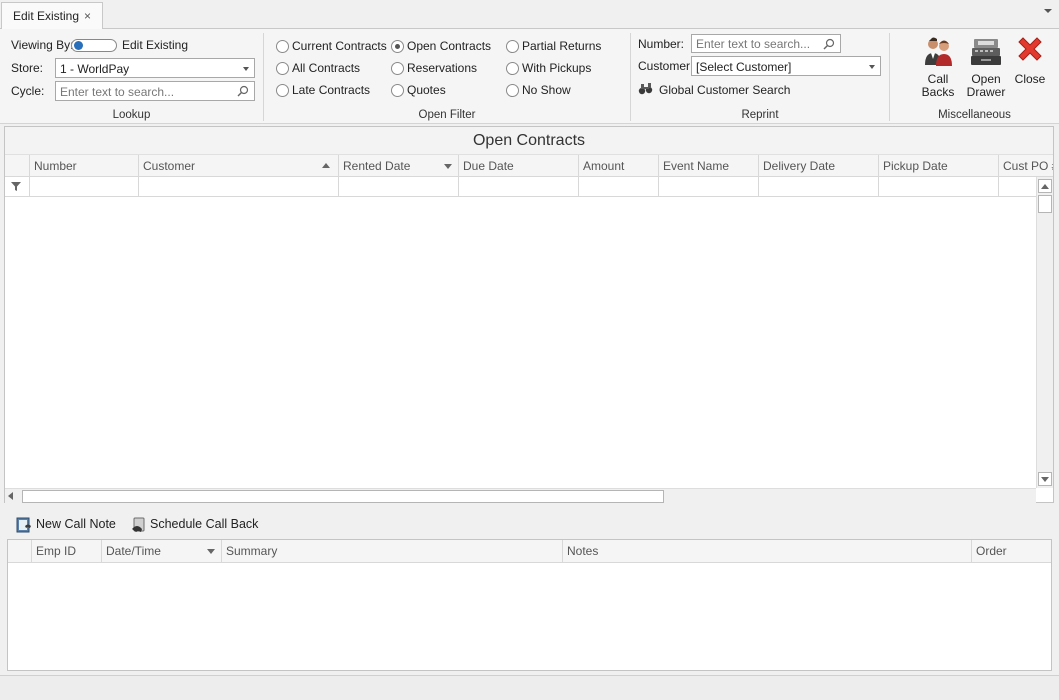  I want to click on radio-label: All Contracts, so click(326, 68).